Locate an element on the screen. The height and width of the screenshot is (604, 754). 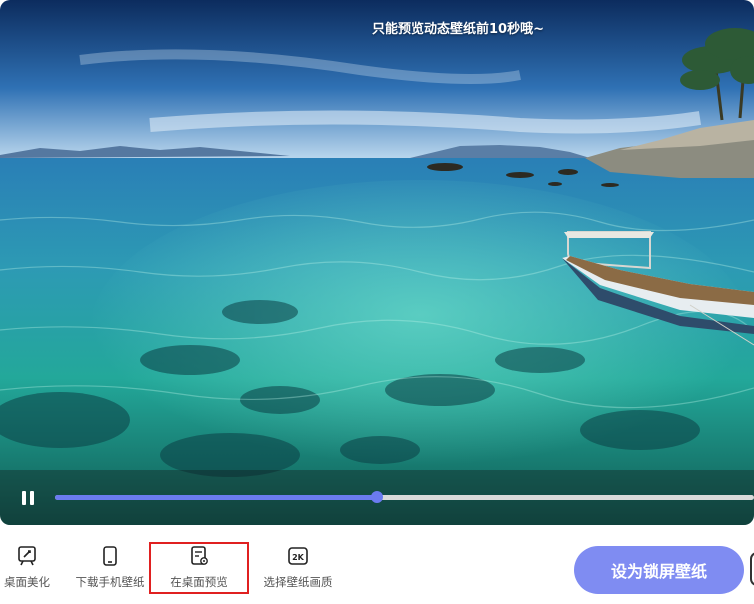
desktop-beautify-button: 桌面美化 is located at coordinates (27, 570).